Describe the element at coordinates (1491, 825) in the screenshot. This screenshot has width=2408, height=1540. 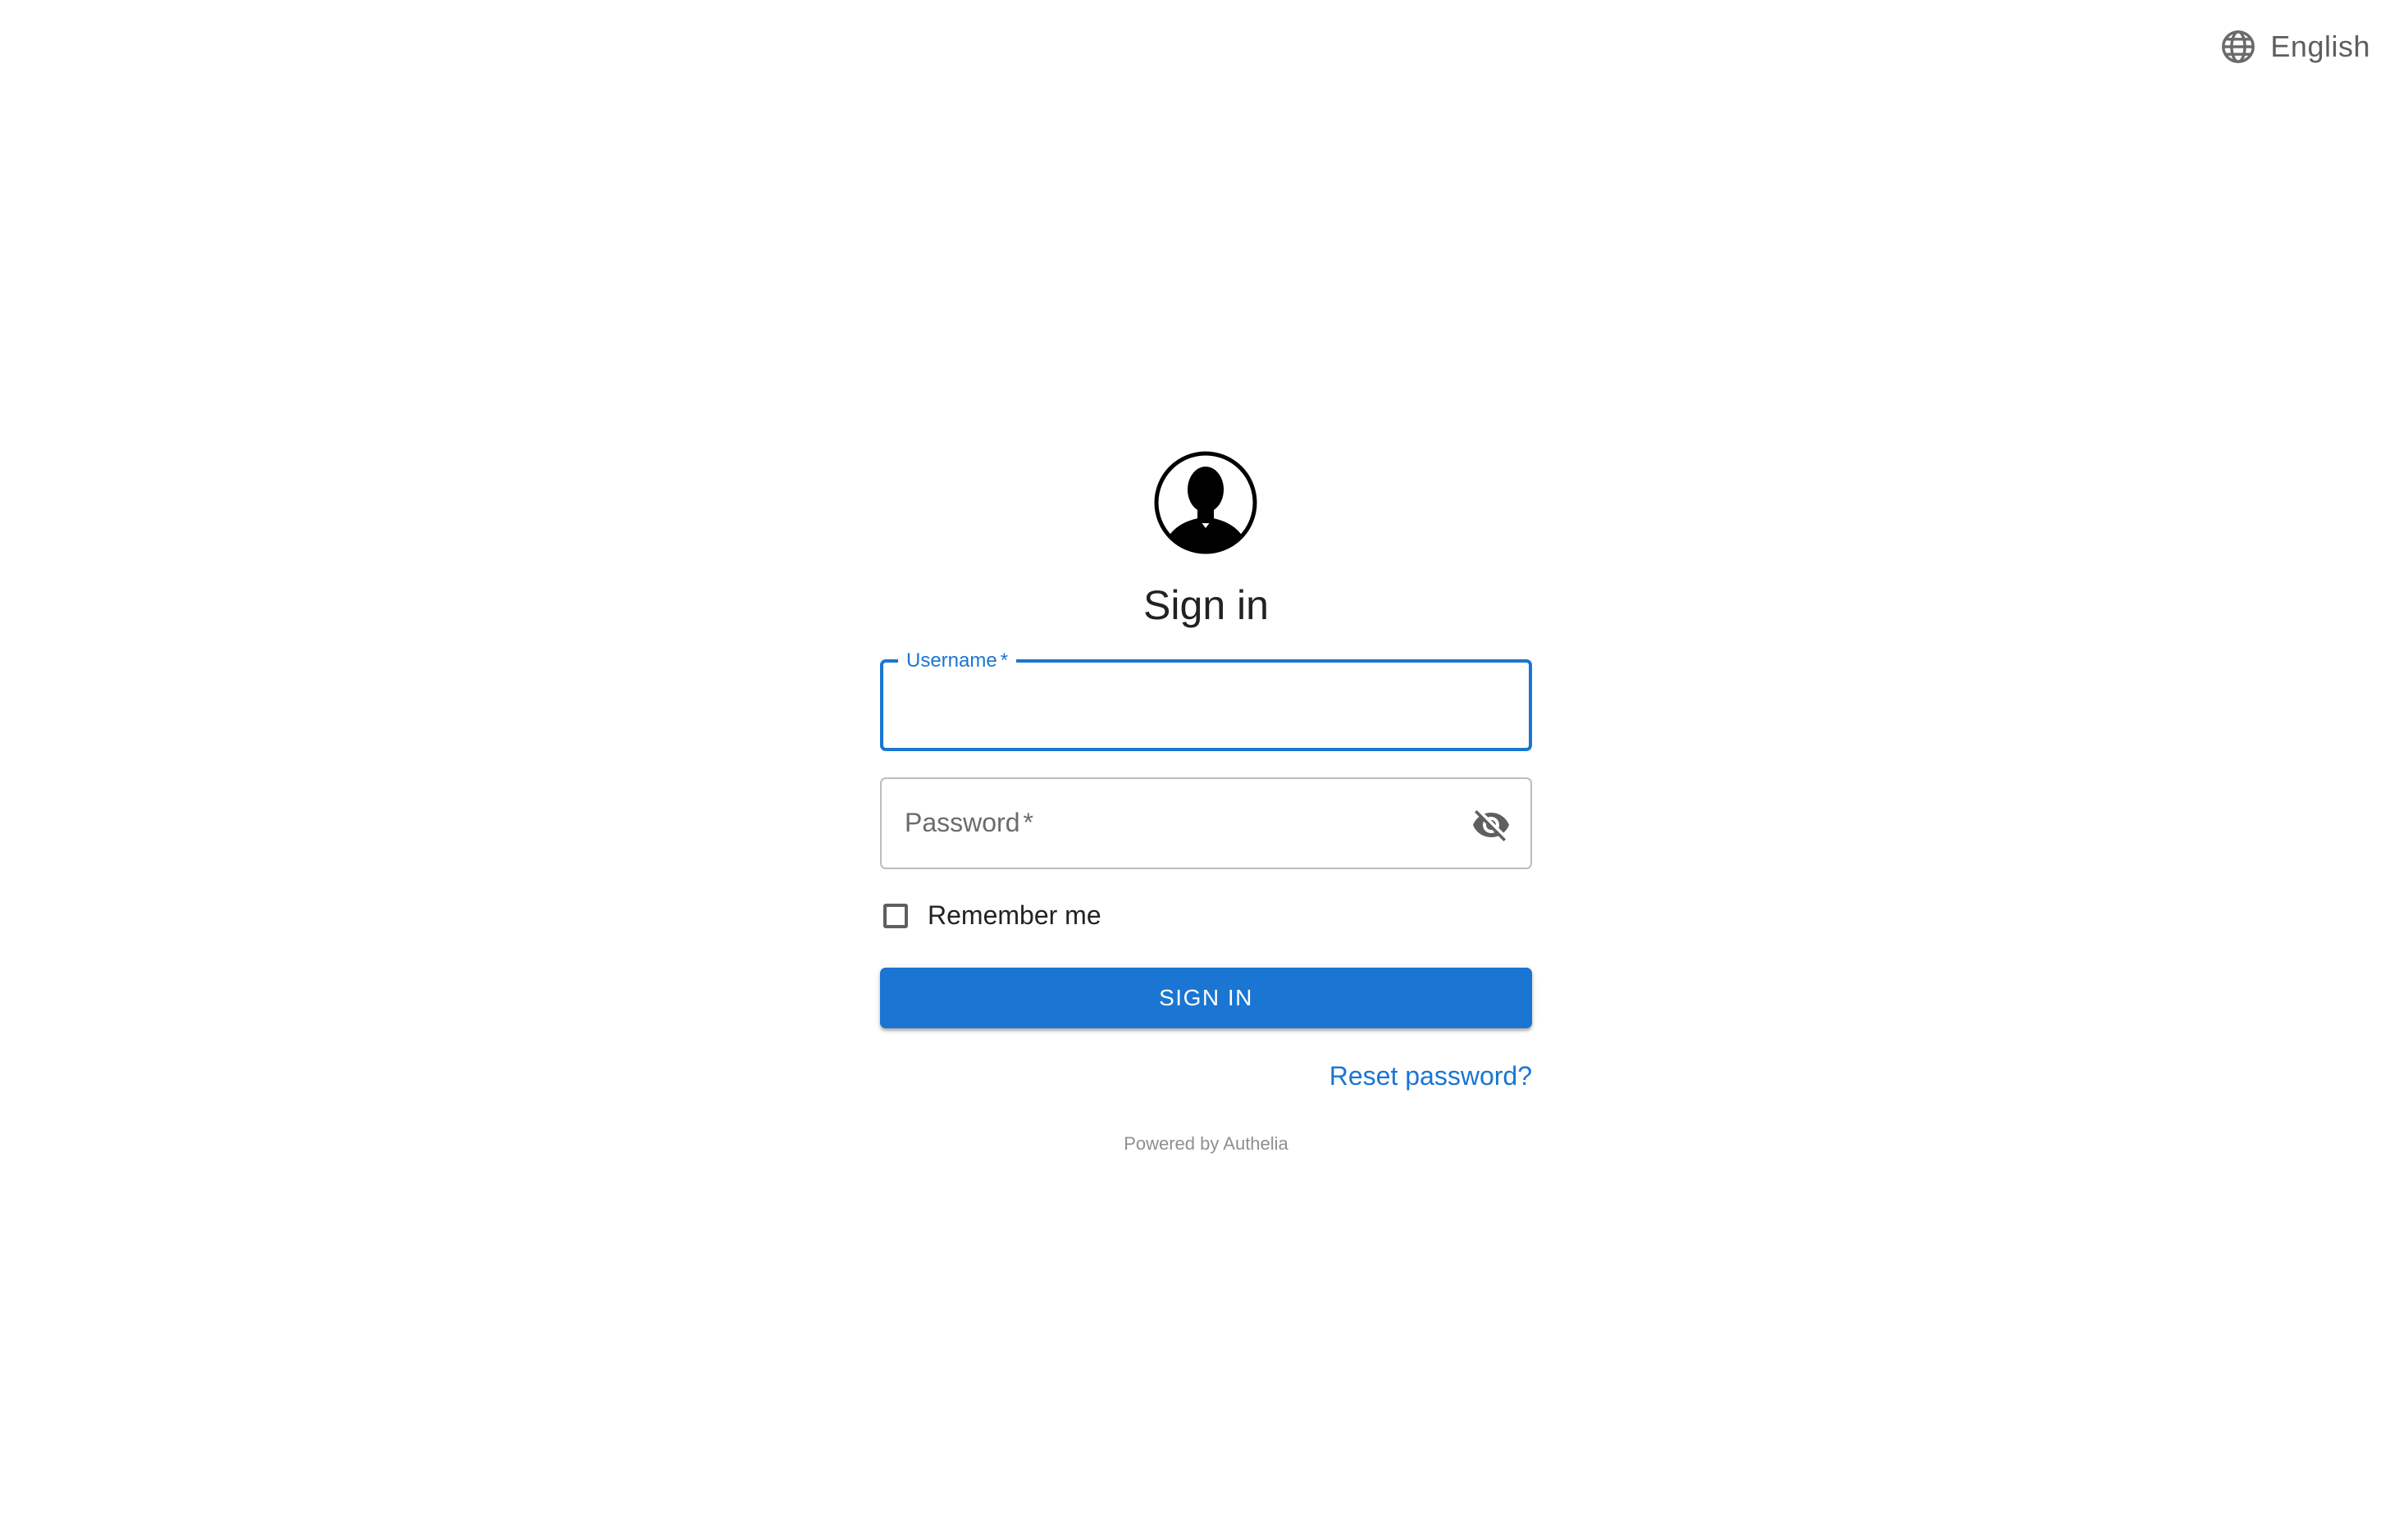
I see `visibility-off-icon` at that location.